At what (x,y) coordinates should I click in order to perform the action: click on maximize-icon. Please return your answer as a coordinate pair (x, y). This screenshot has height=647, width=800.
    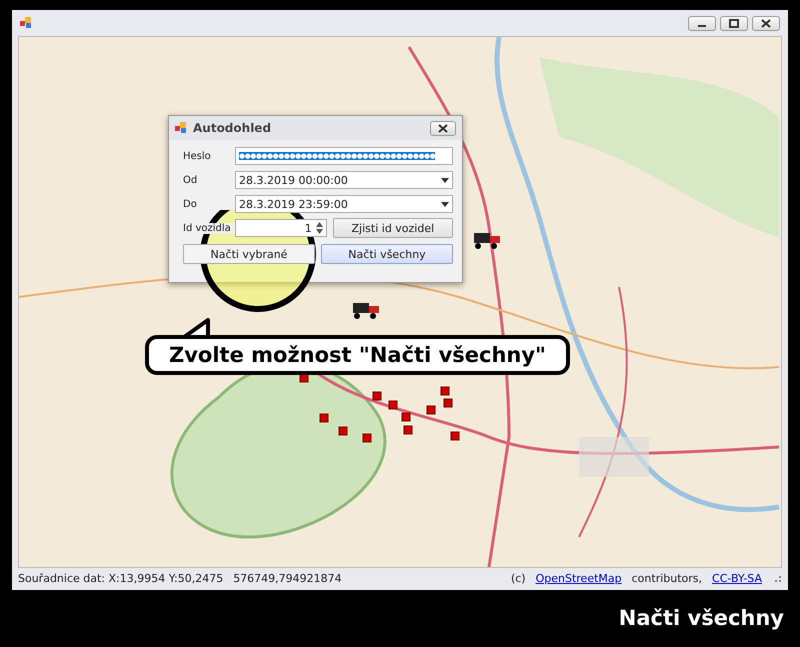
    Looking at the image, I should click on (734, 23).